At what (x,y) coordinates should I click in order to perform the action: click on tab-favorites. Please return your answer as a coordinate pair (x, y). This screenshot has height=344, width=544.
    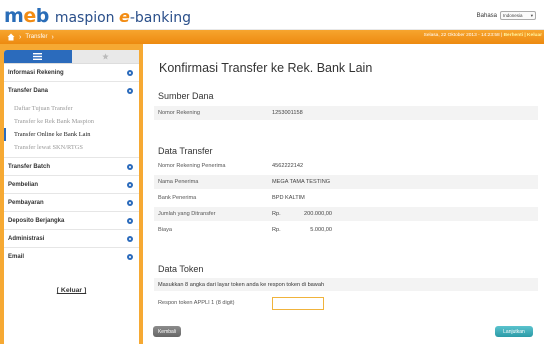
    Looking at the image, I should click on (105, 56).